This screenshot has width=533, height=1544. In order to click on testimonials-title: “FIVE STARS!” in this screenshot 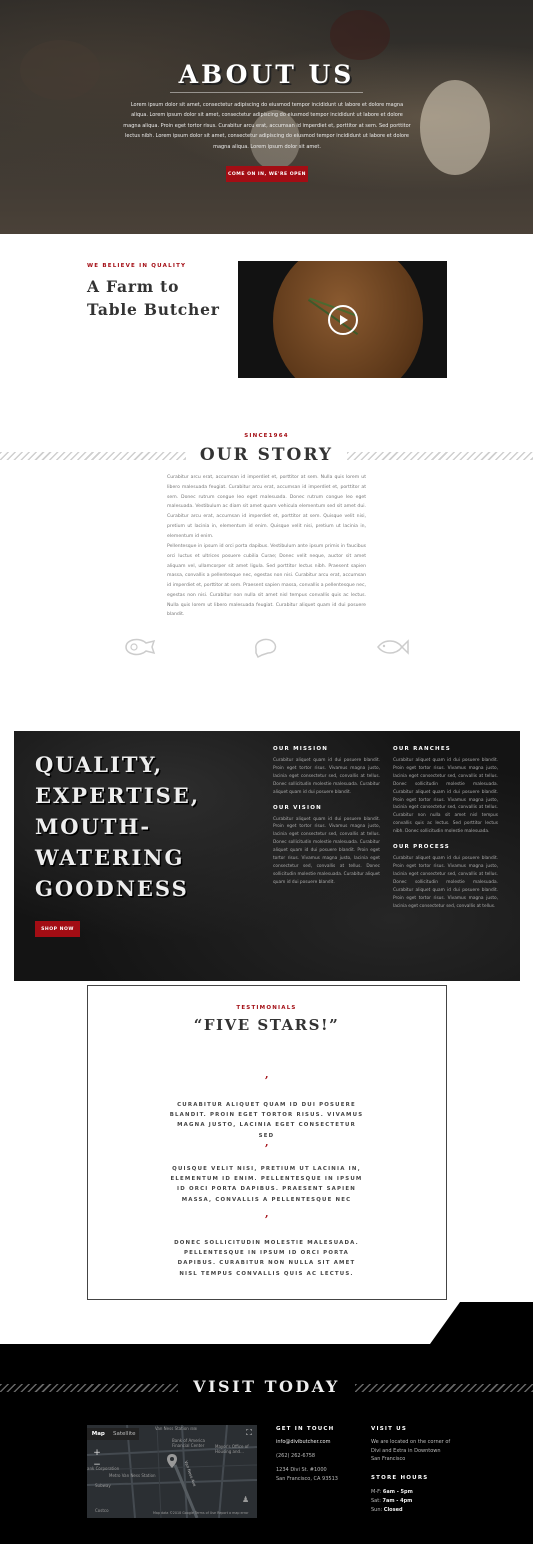, I will do `click(266, 1025)`.